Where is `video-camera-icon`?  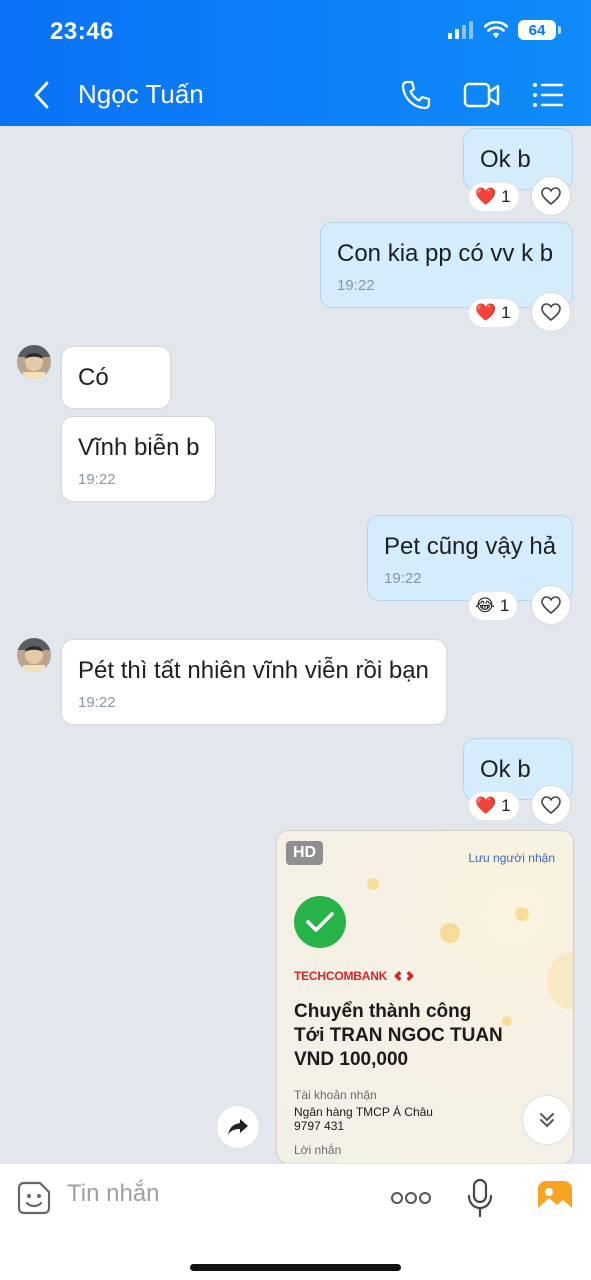 video-camera-icon is located at coordinates (481, 95).